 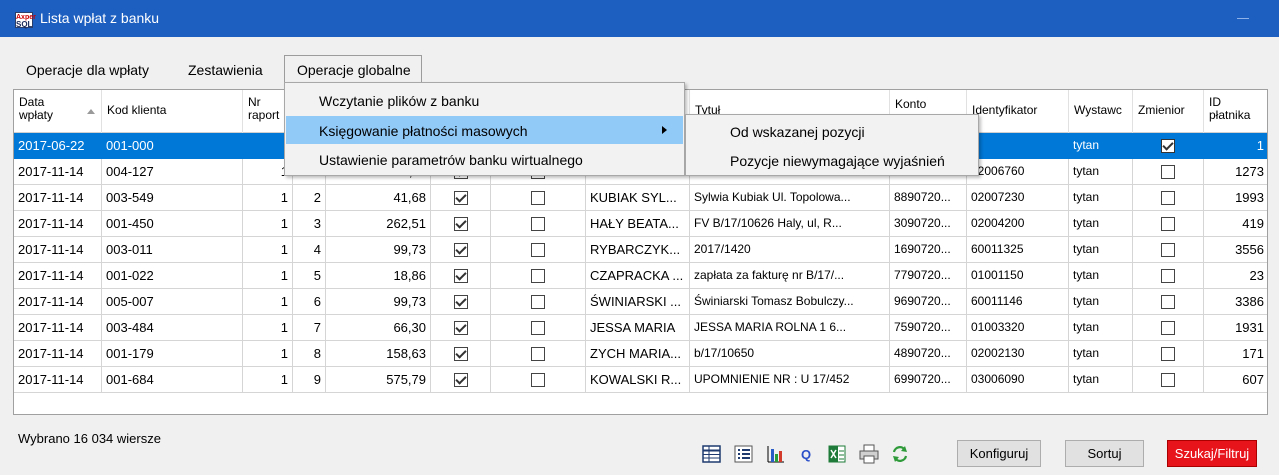 I want to click on cell-id: 1931, so click(x=1235, y=328).